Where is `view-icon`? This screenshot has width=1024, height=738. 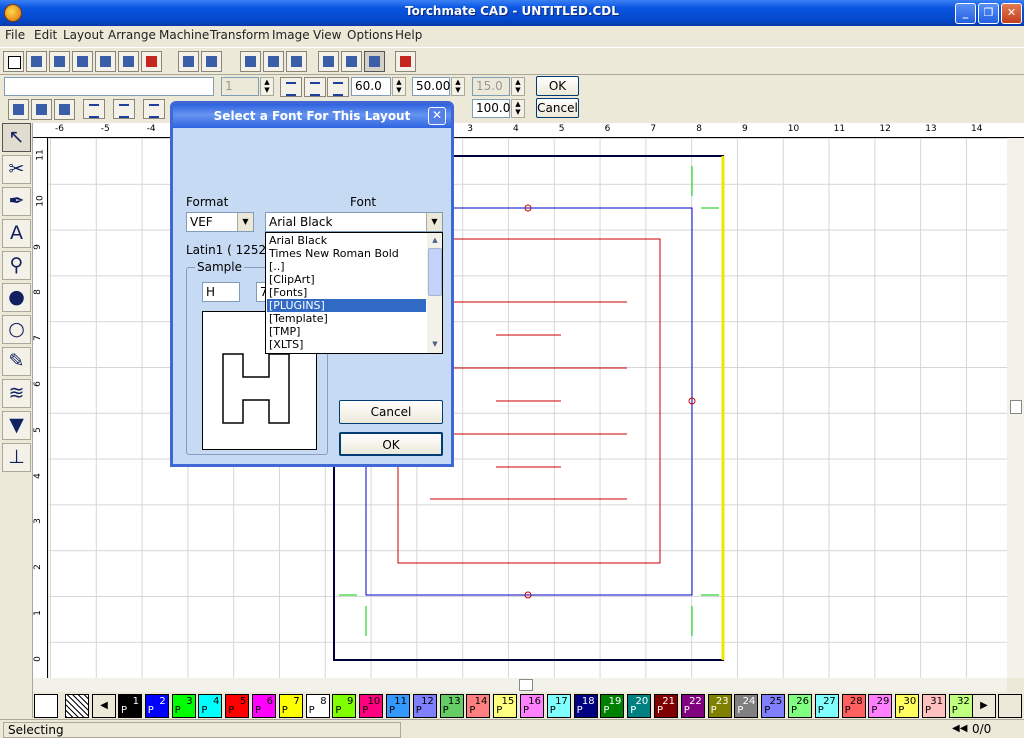
view-icon is located at coordinates (250, 61).